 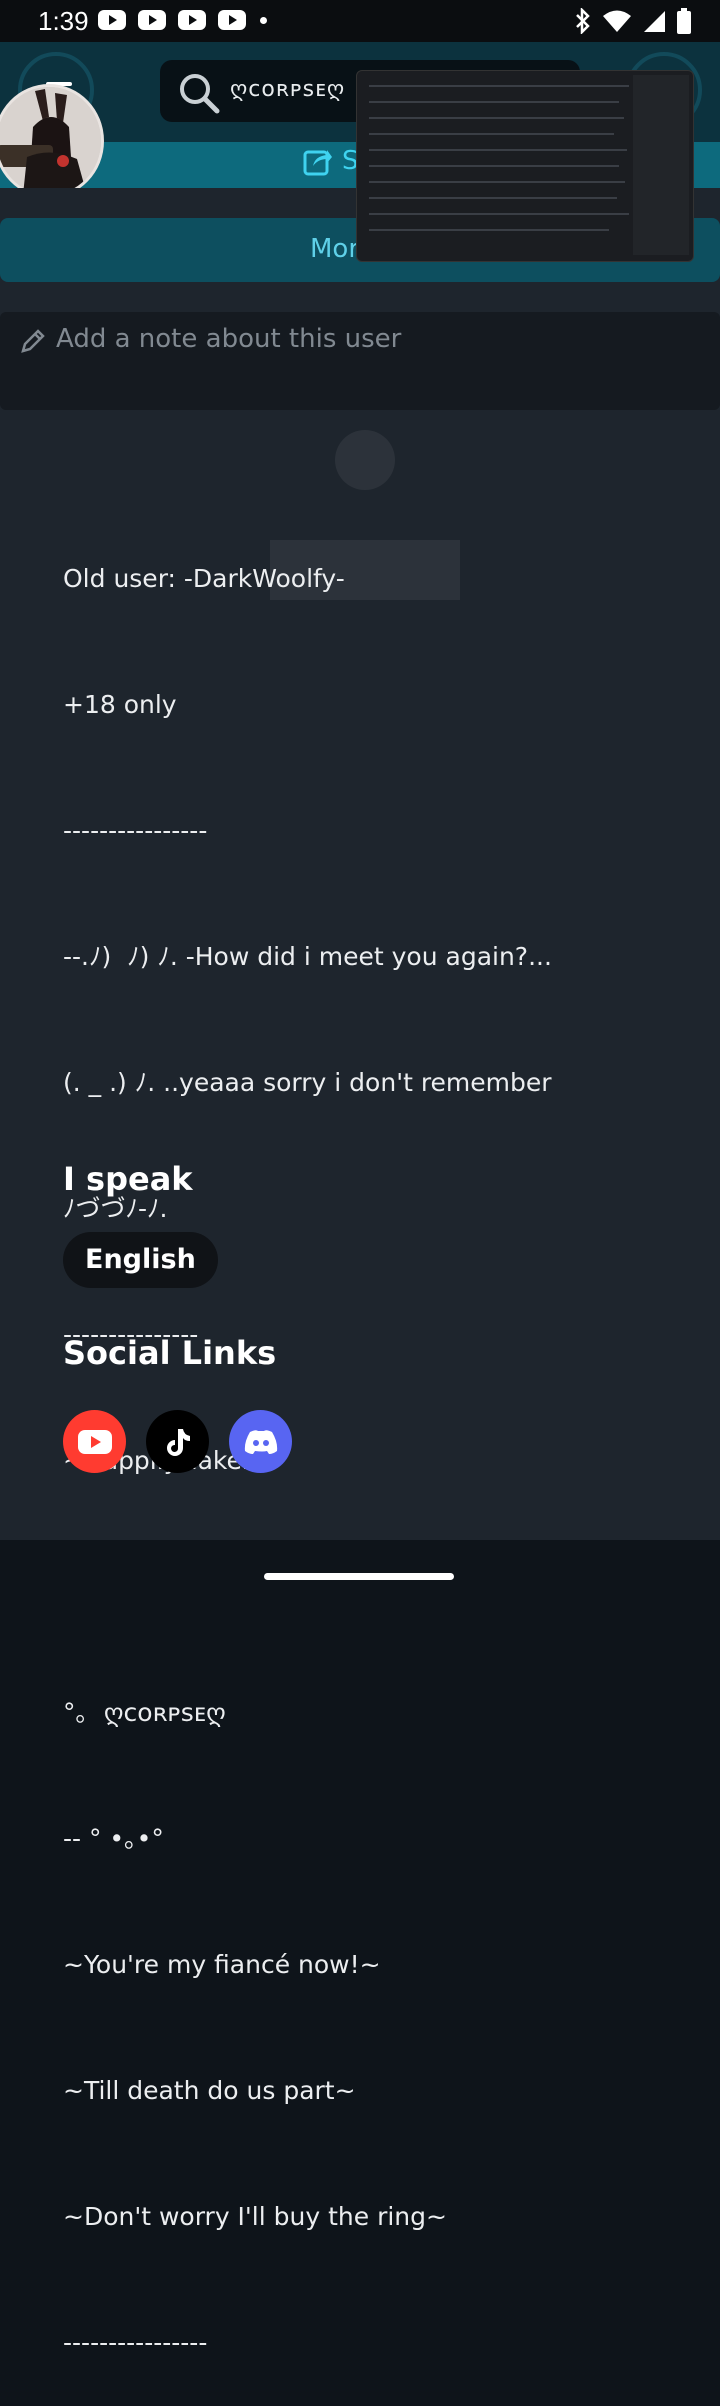 I want to click on wifi-icon, so click(x=617, y=21).